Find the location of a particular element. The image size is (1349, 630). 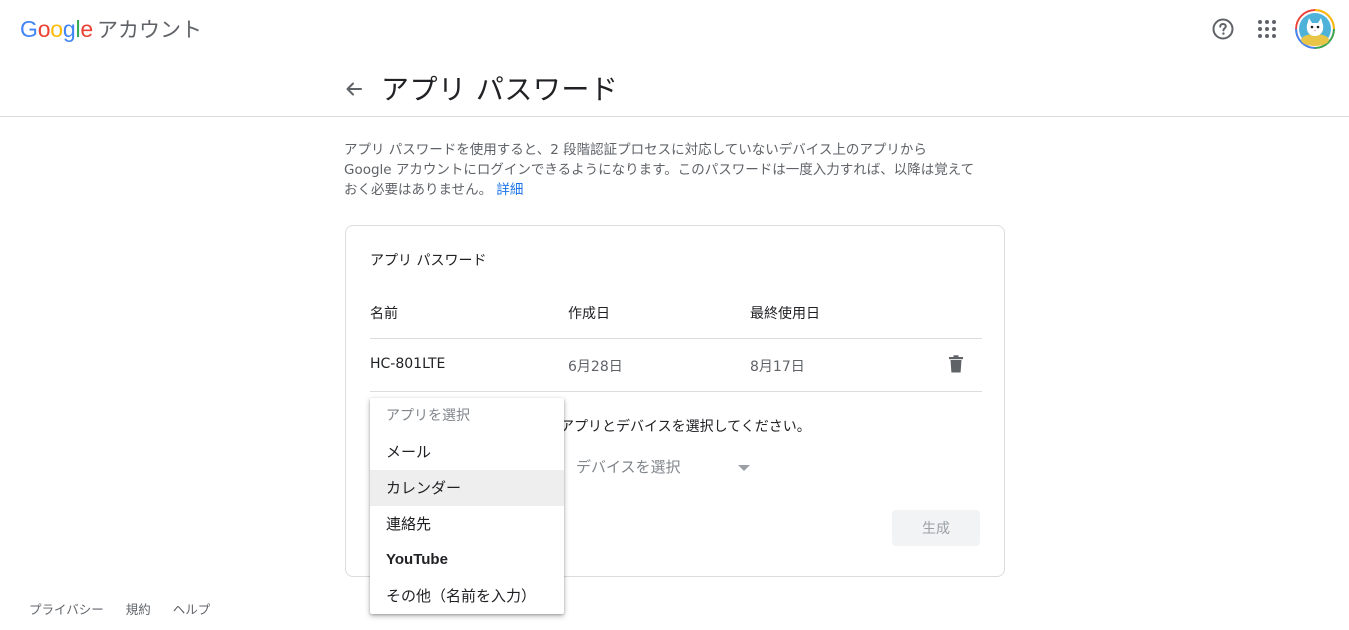

row-last-used-date: 8月17日 is located at coordinates (777, 367).